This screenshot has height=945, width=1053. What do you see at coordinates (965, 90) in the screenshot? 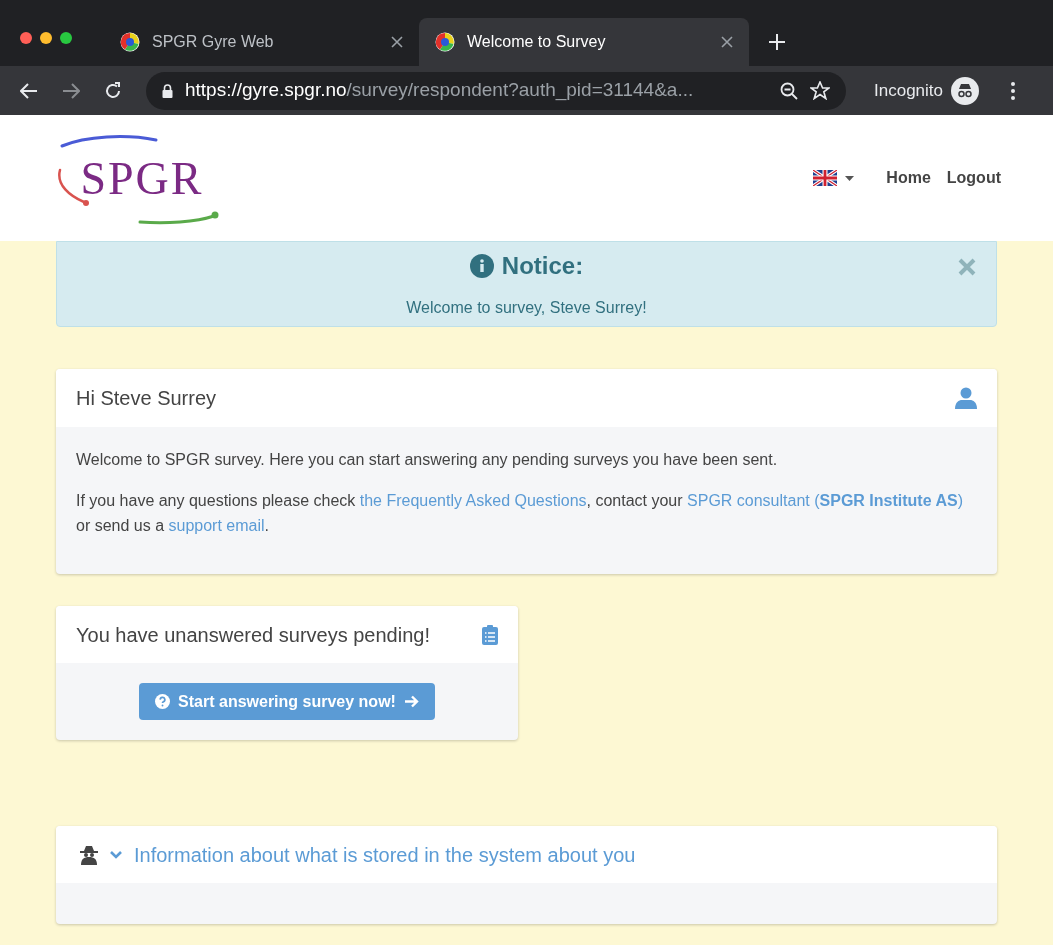
I see `incognito-icon` at bounding box center [965, 90].